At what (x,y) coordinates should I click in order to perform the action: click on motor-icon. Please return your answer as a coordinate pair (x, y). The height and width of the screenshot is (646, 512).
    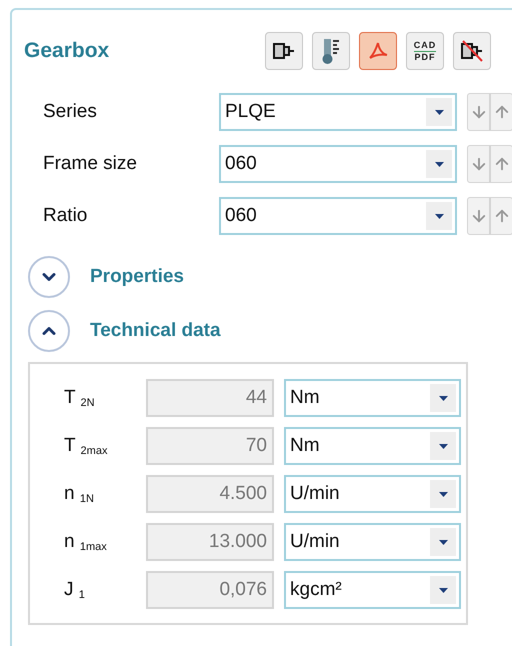
    Looking at the image, I should click on (284, 51).